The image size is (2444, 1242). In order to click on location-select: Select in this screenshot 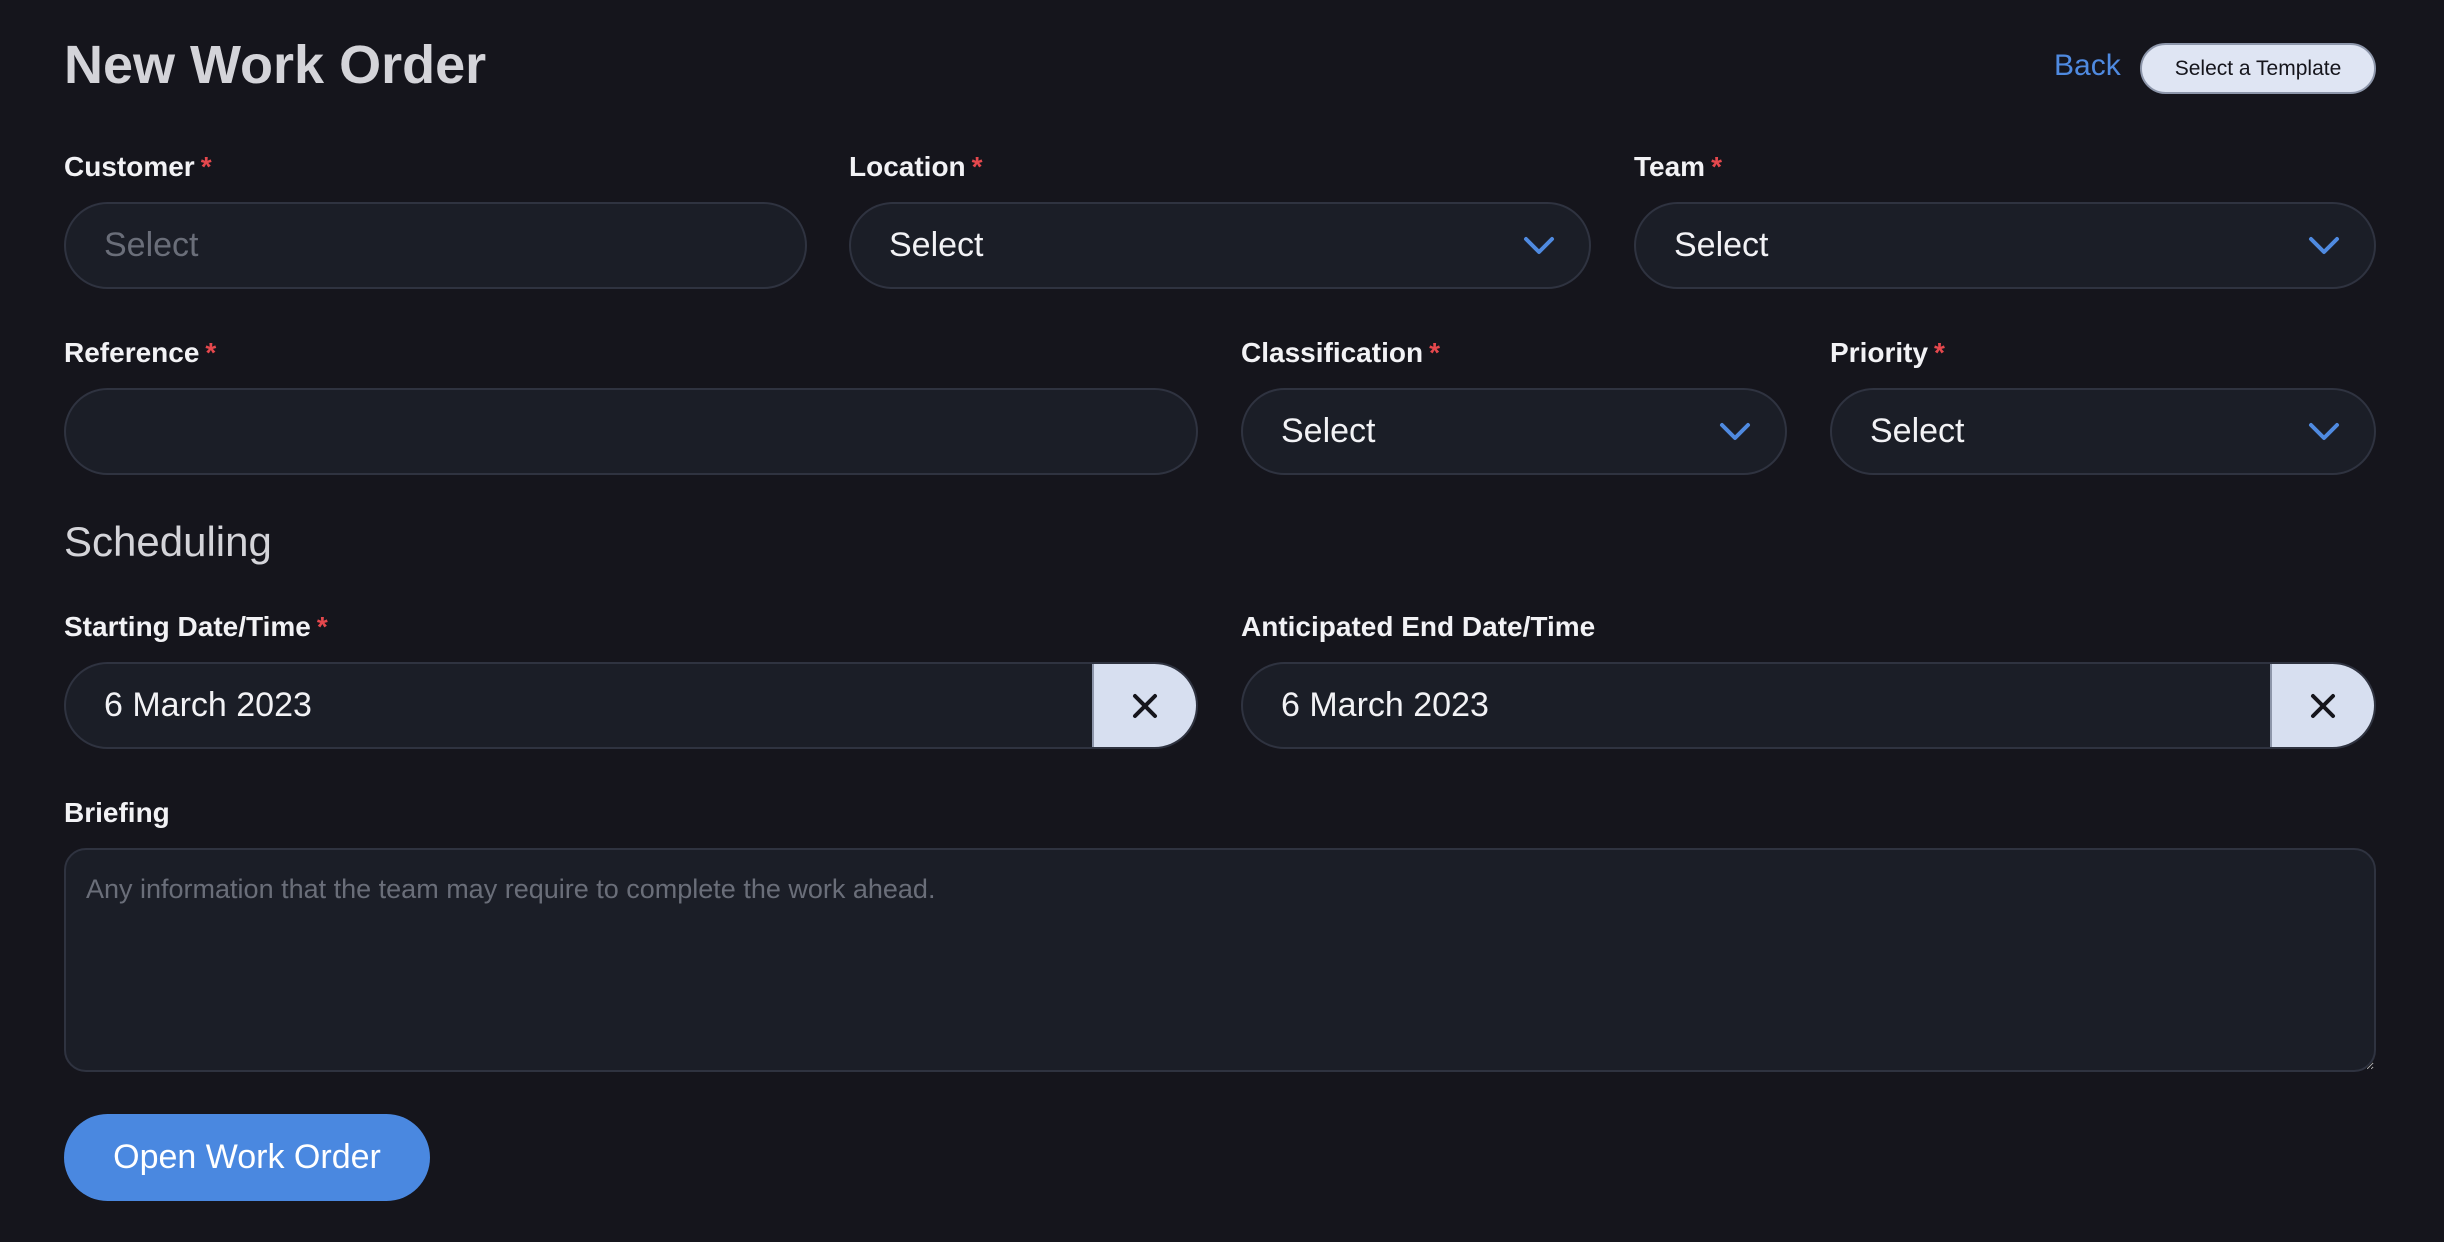, I will do `click(1220, 245)`.